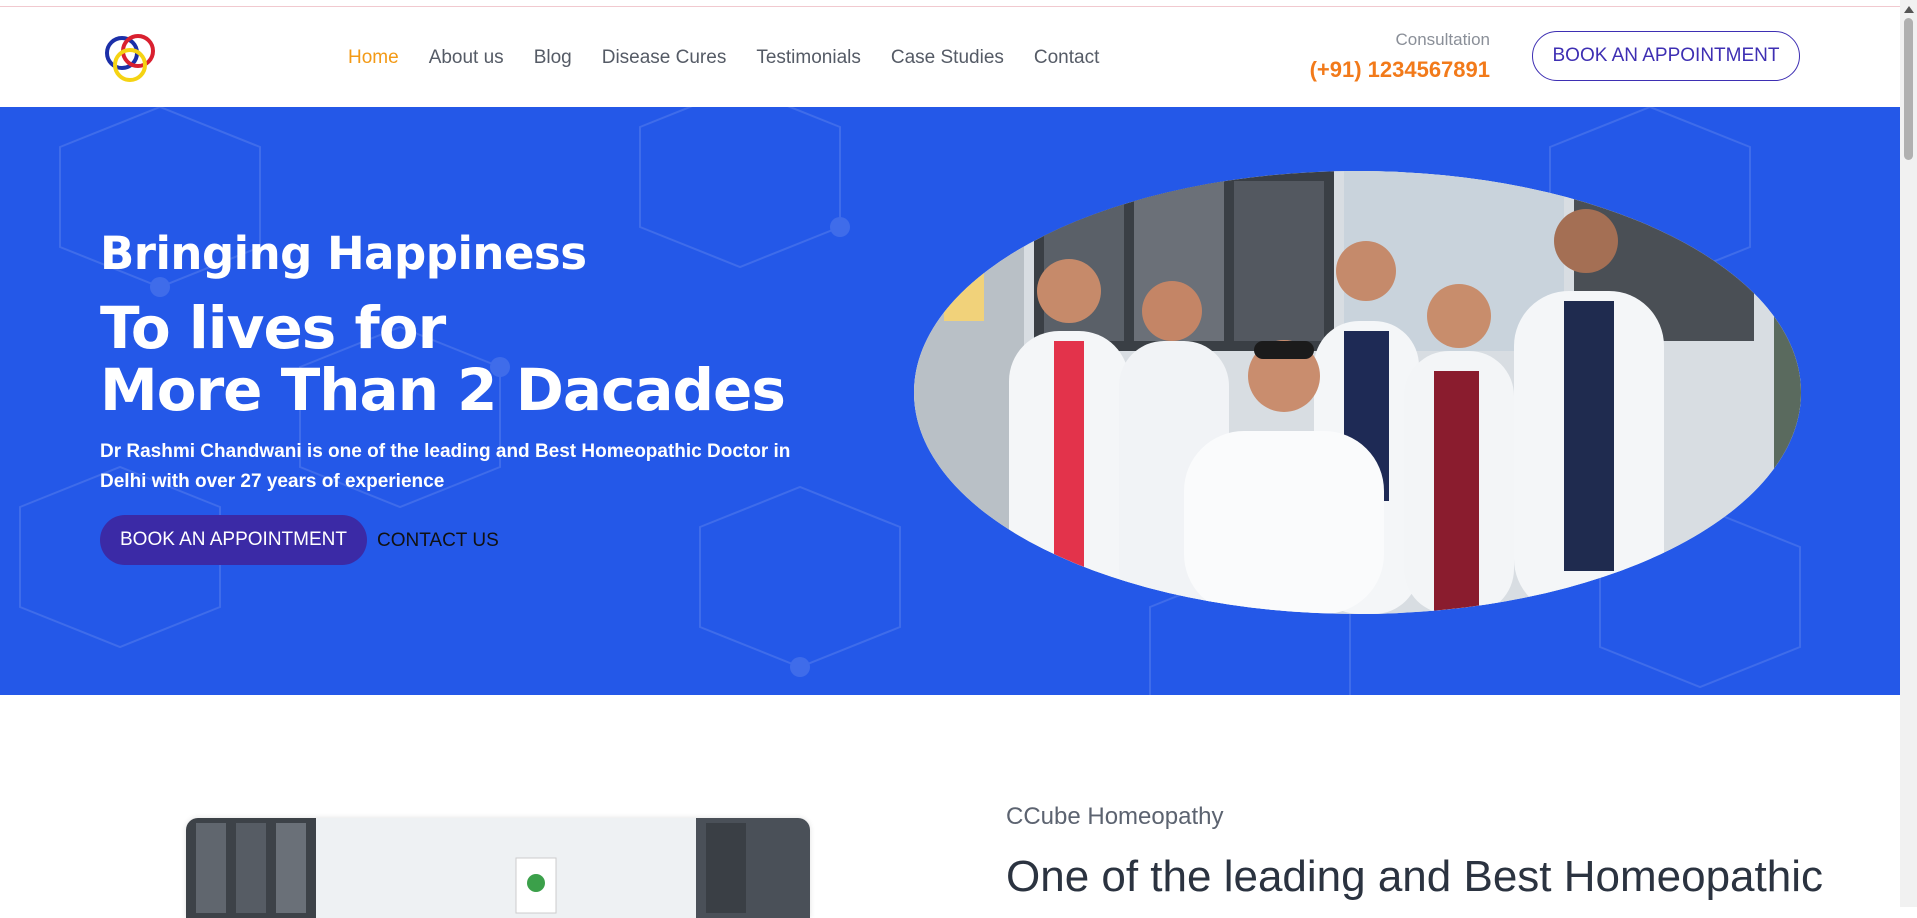  I want to click on nav-case-studies: Case Studies, so click(947, 58).